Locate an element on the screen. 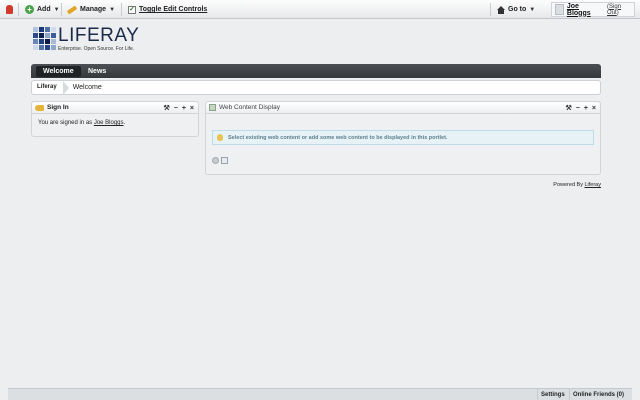  toggle-edit-controls: ✓ Toggle Edit Controls is located at coordinates (167, 9).